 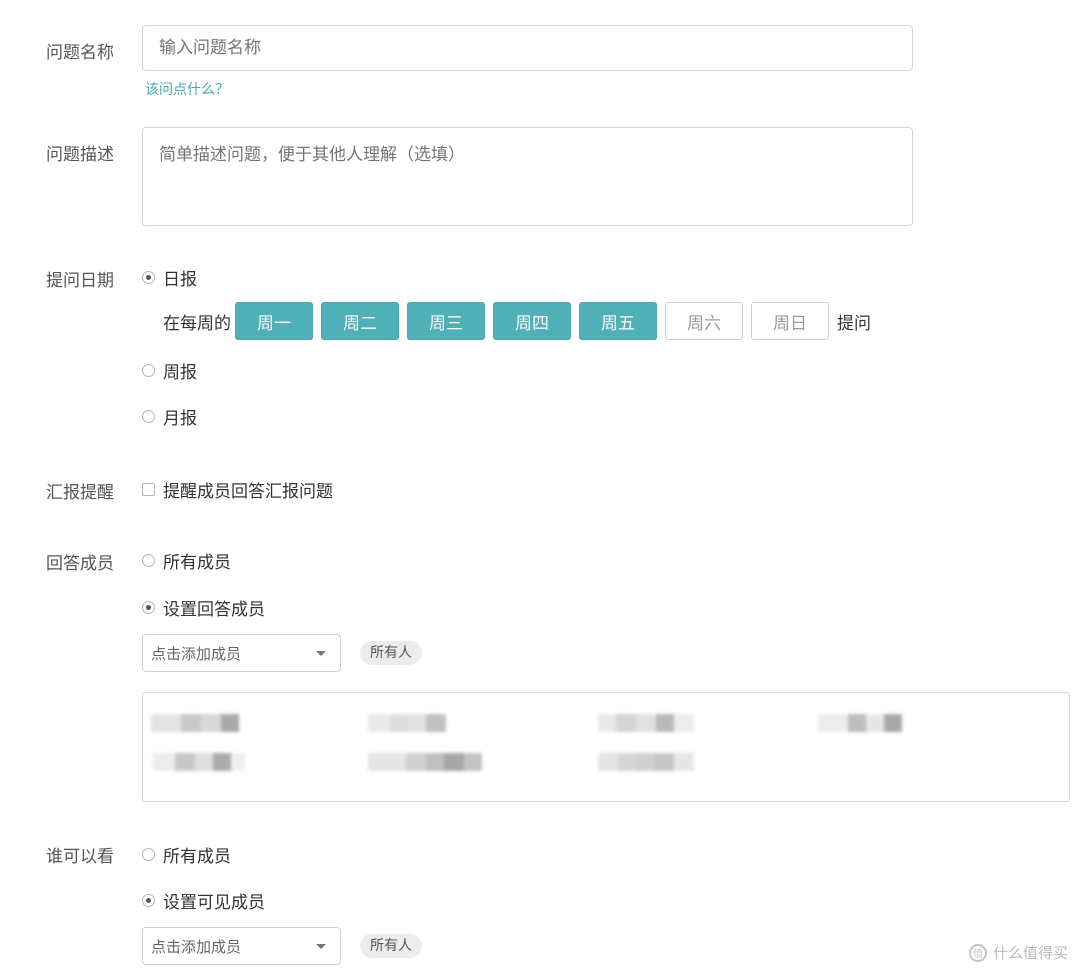 I want to click on day-button-thu: 周四, so click(x=532, y=321).